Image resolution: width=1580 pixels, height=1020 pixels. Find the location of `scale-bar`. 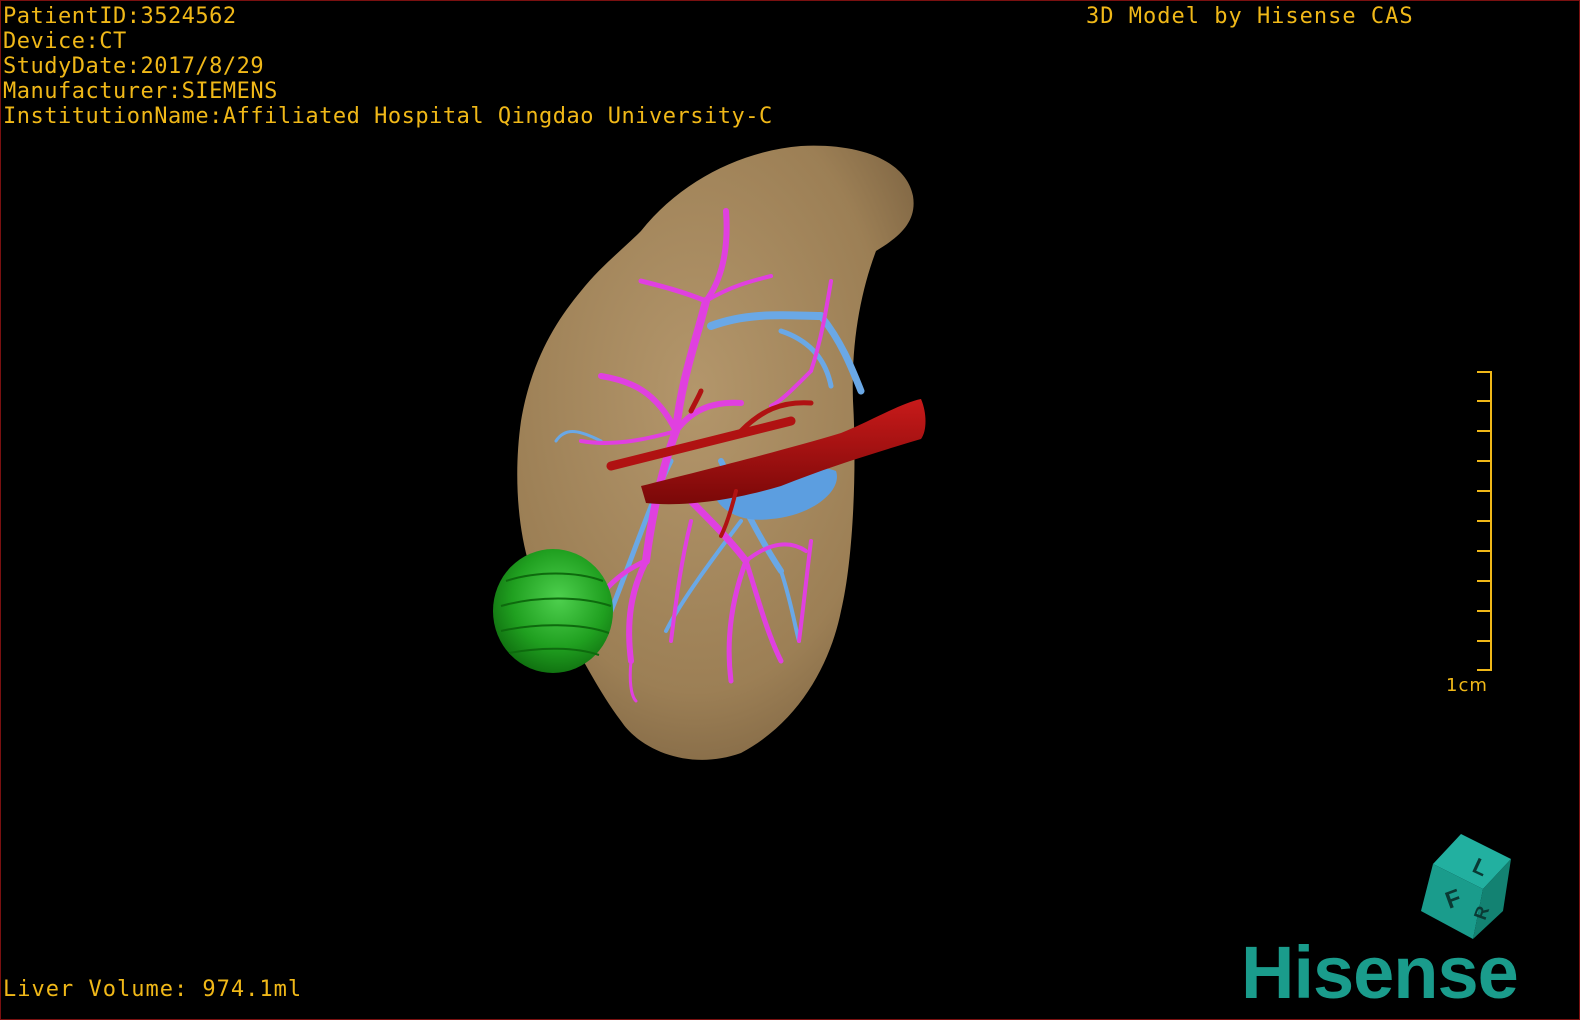

scale-bar is located at coordinates (1484, 521).